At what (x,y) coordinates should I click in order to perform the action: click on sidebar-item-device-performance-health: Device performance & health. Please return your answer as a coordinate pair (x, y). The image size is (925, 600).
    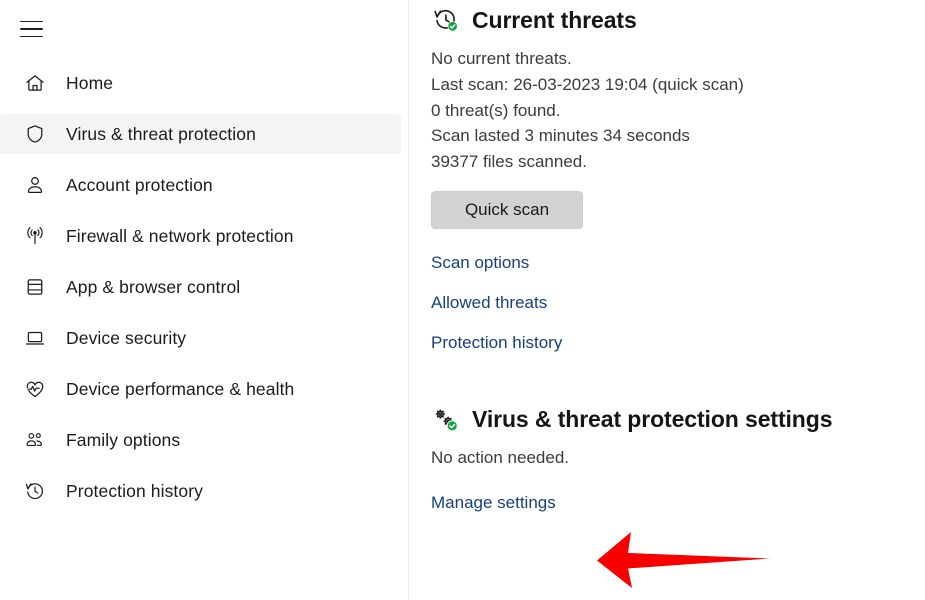
    Looking at the image, I should click on (200, 389).